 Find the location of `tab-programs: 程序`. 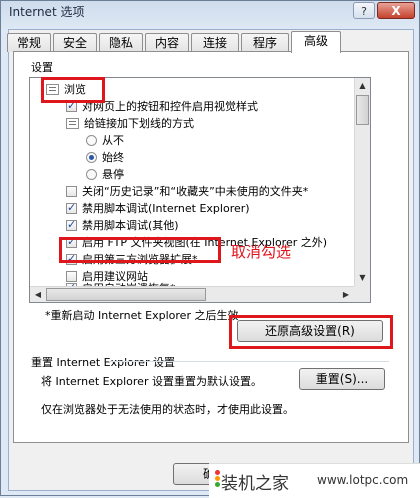

tab-programs: 程序 is located at coordinates (265, 42).